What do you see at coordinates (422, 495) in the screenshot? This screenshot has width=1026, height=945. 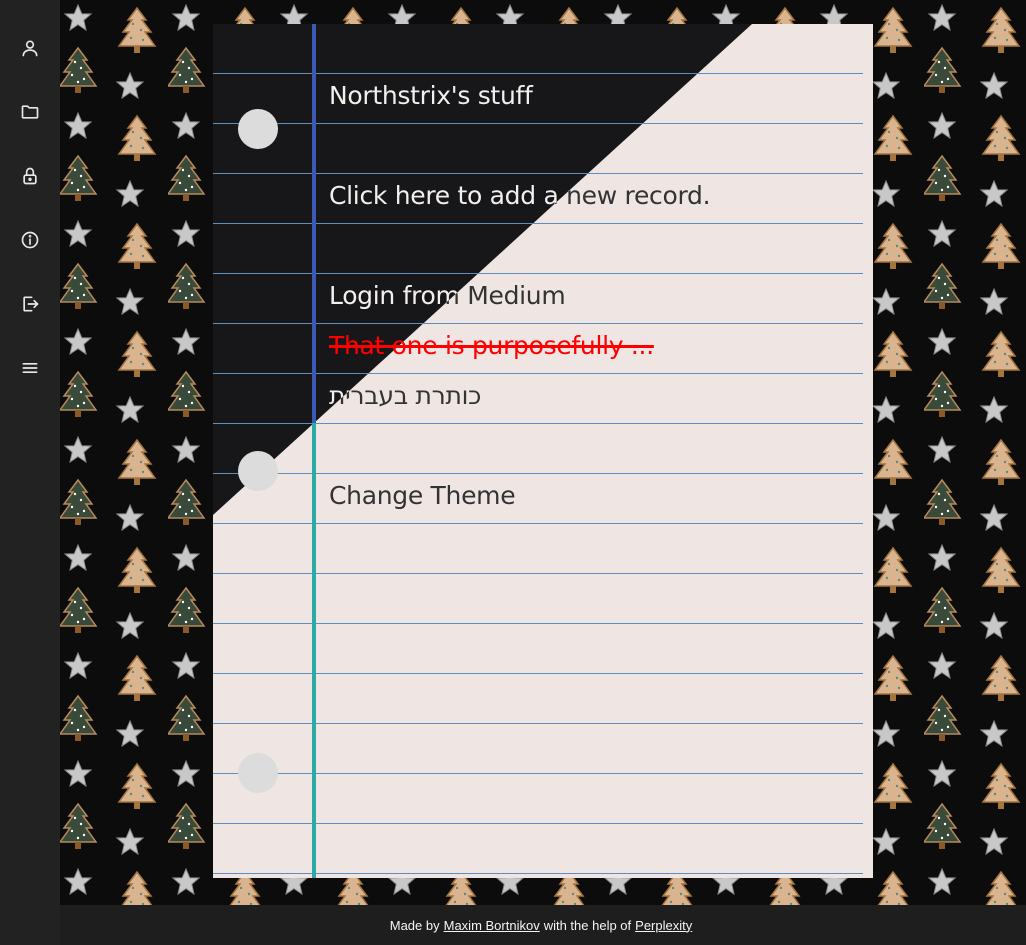 I see `change-theme-link: Change Theme` at bounding box center [422, 495].